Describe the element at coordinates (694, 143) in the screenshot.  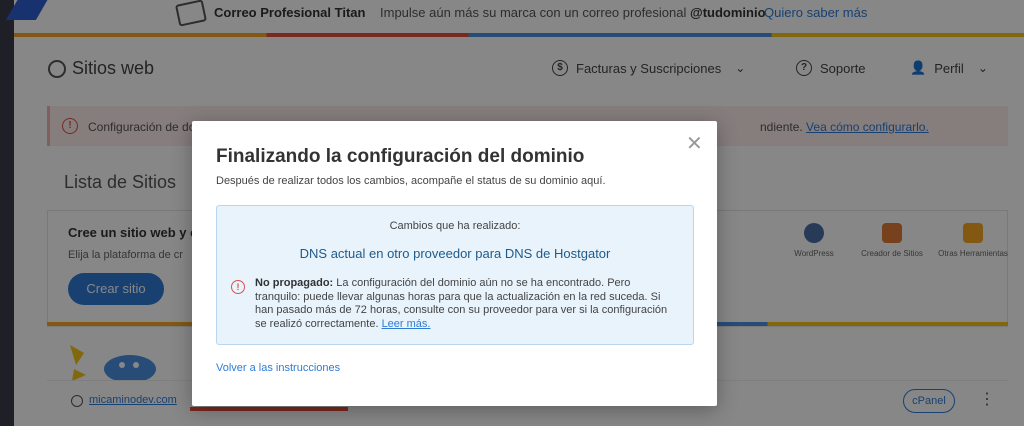
I see `close-icon: ✕` at that location.